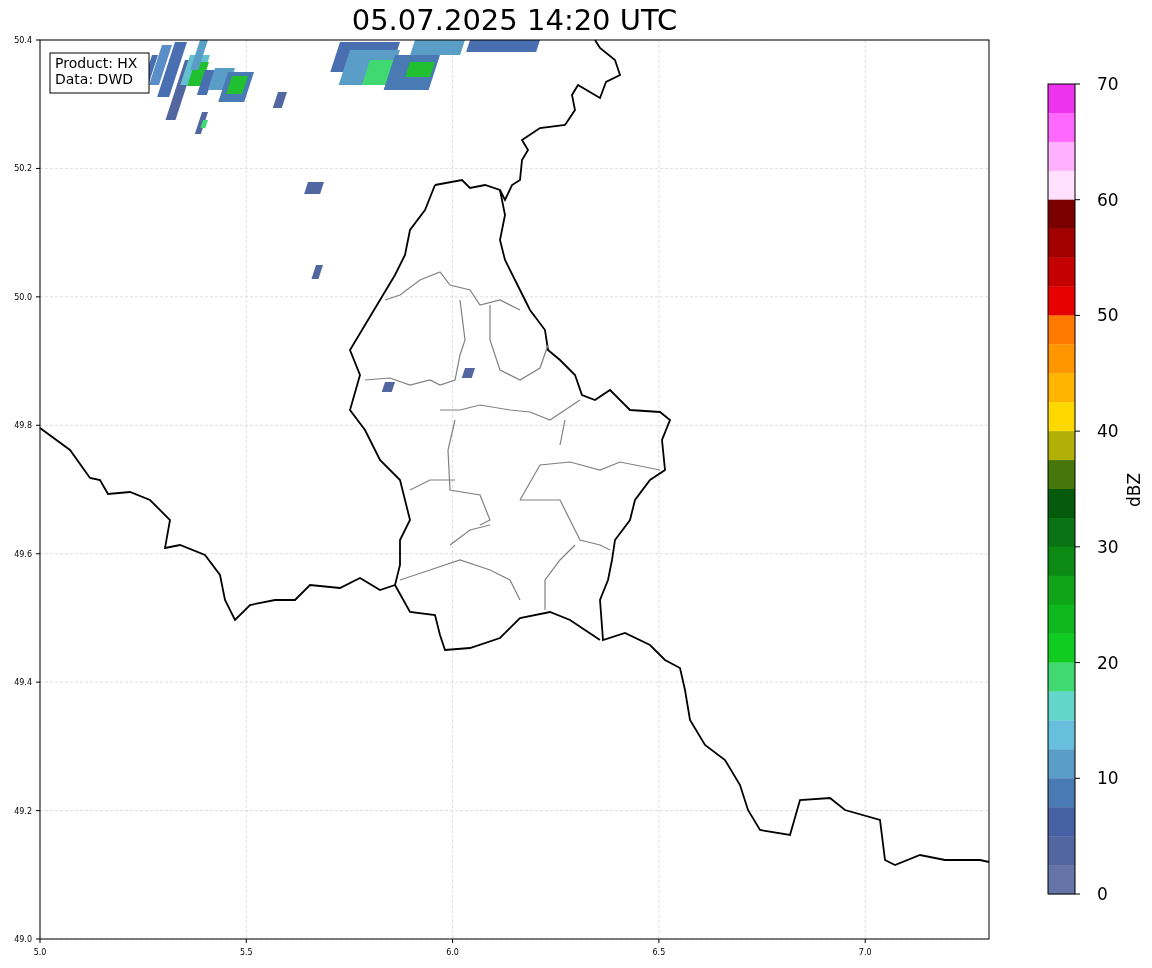 The width and height of the screenshot is (1152, 968). Describe the element at coordinates (23, 297) in the screenshot. I see `y-tick-label: 50.0` at that location.